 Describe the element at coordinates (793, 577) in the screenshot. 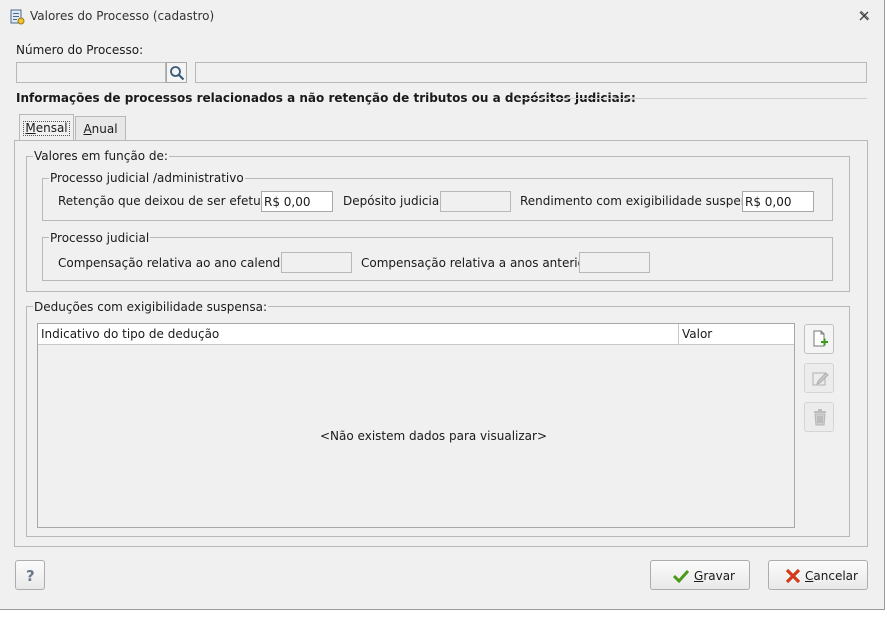

I see `cancel-x-icon` at that location.